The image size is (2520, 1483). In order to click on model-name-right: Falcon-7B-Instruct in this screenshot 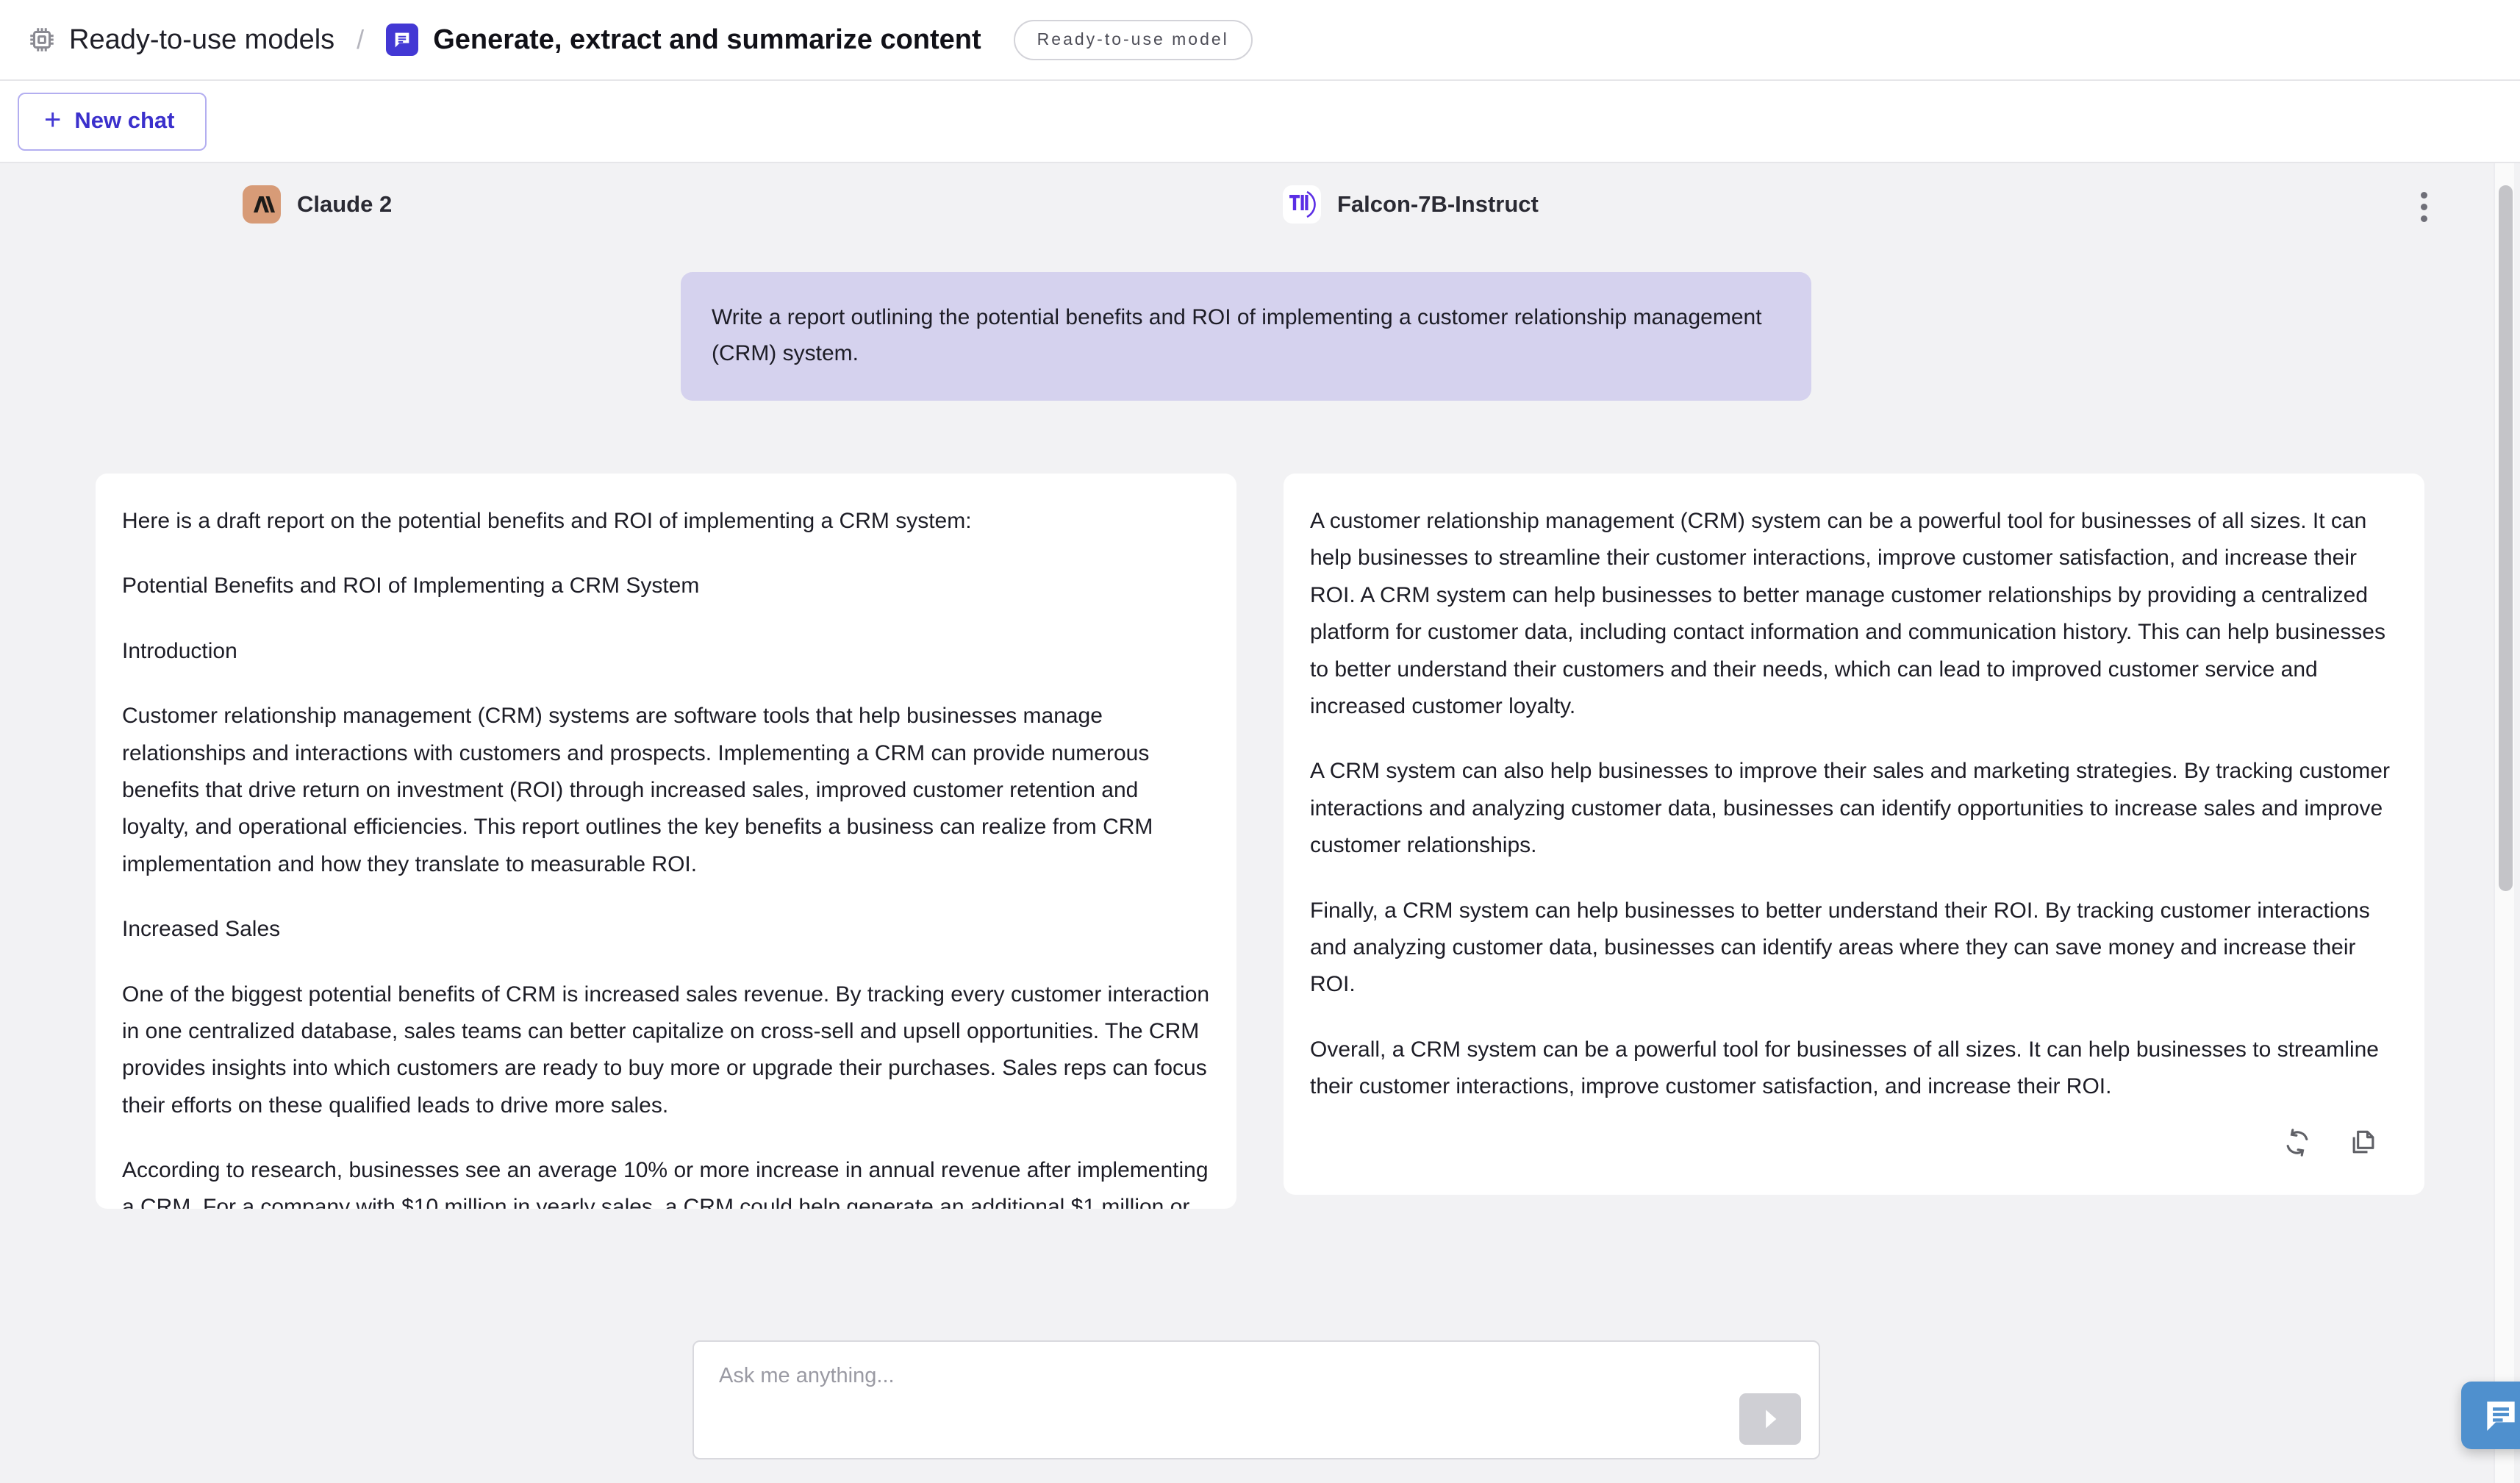, I will do `click(1438, 204)`.